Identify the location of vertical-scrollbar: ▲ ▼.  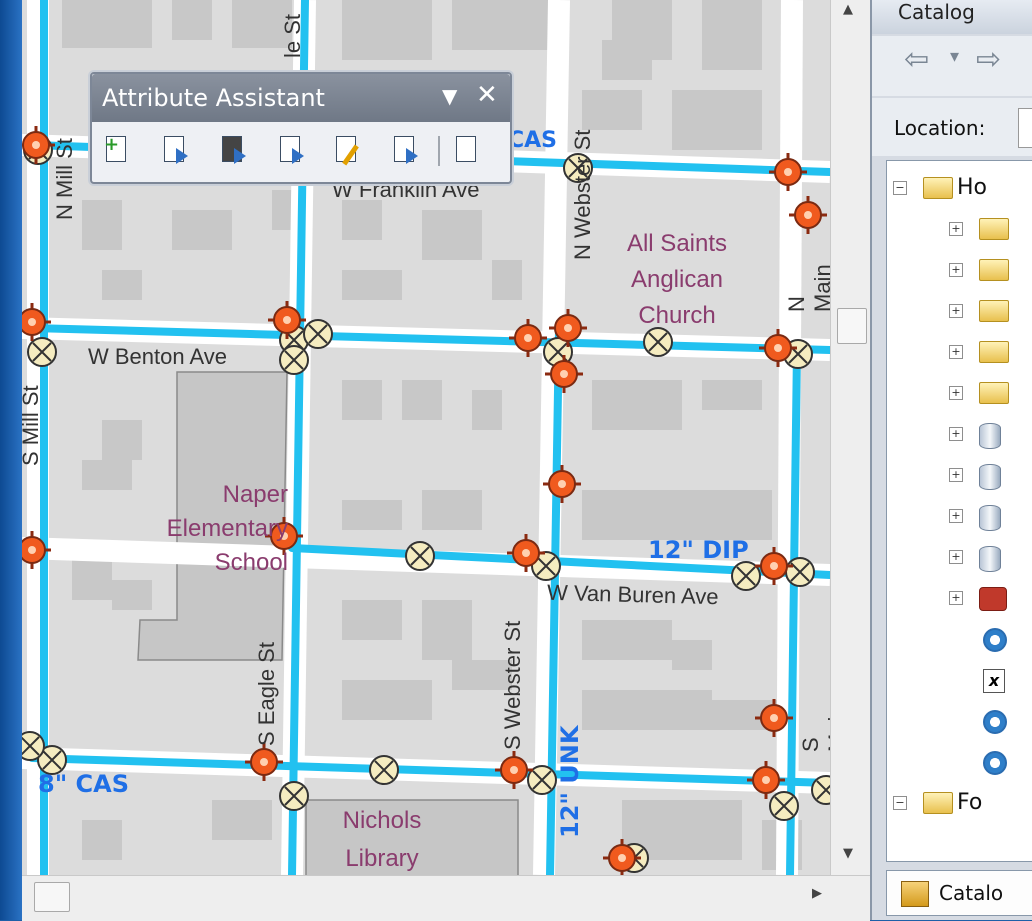
(850, 437).